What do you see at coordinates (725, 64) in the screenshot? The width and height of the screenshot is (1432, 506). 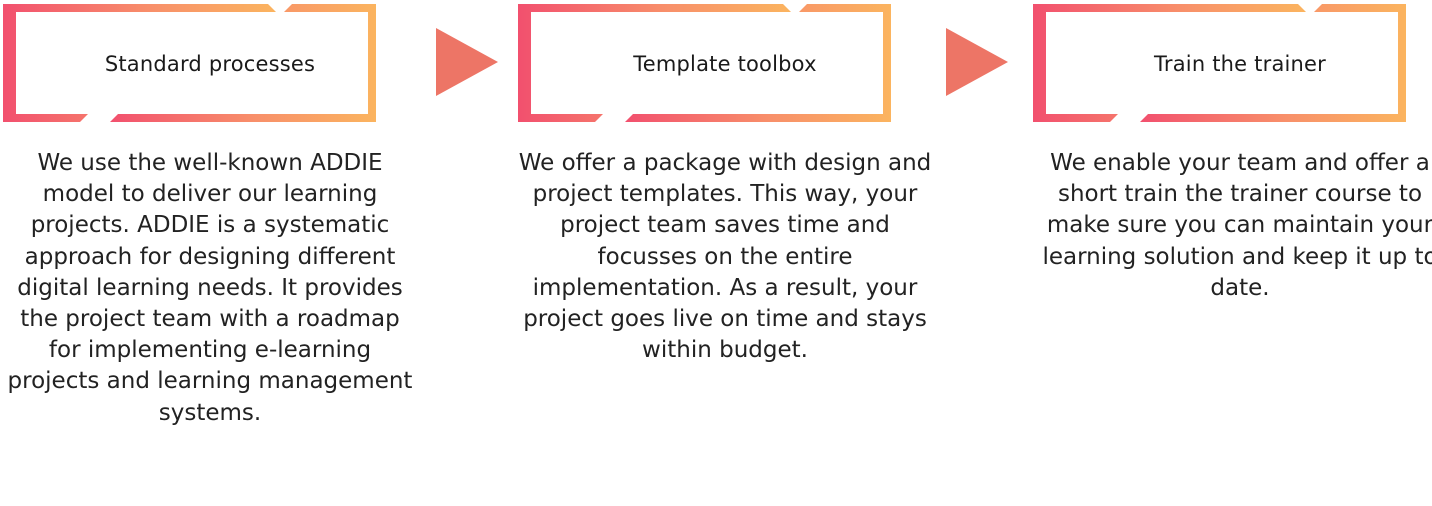 I see `step-title: Template toolbox` at bounding box center [725, 64].